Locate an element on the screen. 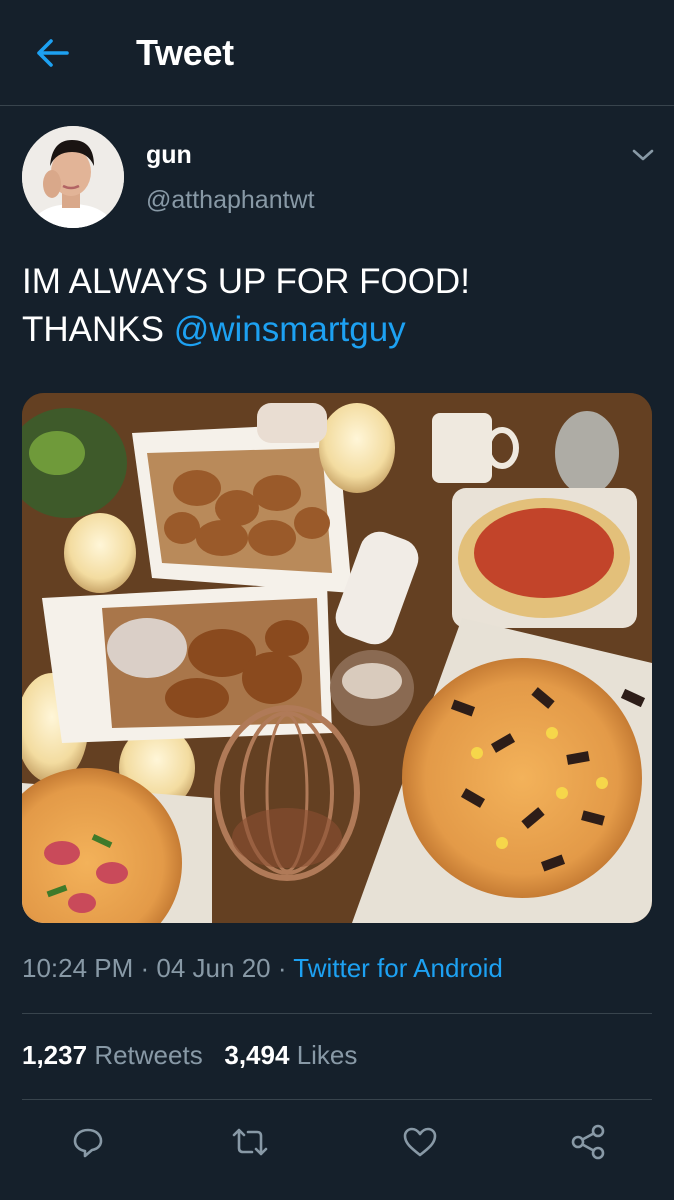 This screenshot has width=674, height=1200. tweet-stats: 1,237 Retweets 3,494 Likes is located at coordinates (189, 1055).